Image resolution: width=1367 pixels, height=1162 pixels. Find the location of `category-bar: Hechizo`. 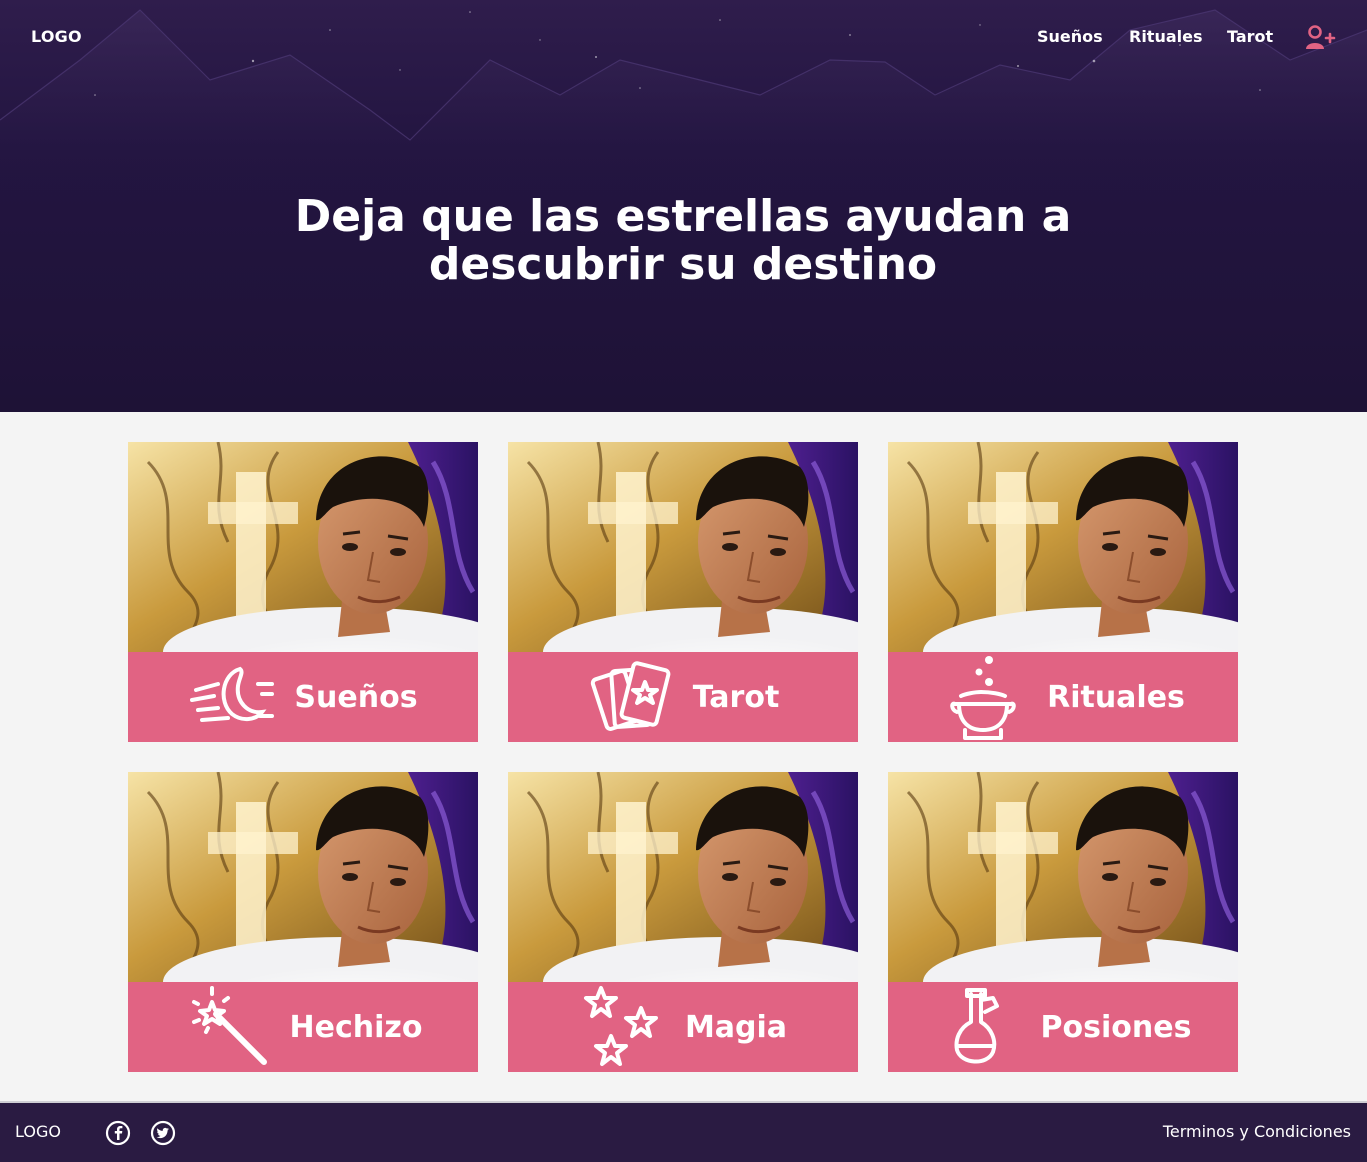

category-bar: Hechizo is located at coordinates (303, 1027).